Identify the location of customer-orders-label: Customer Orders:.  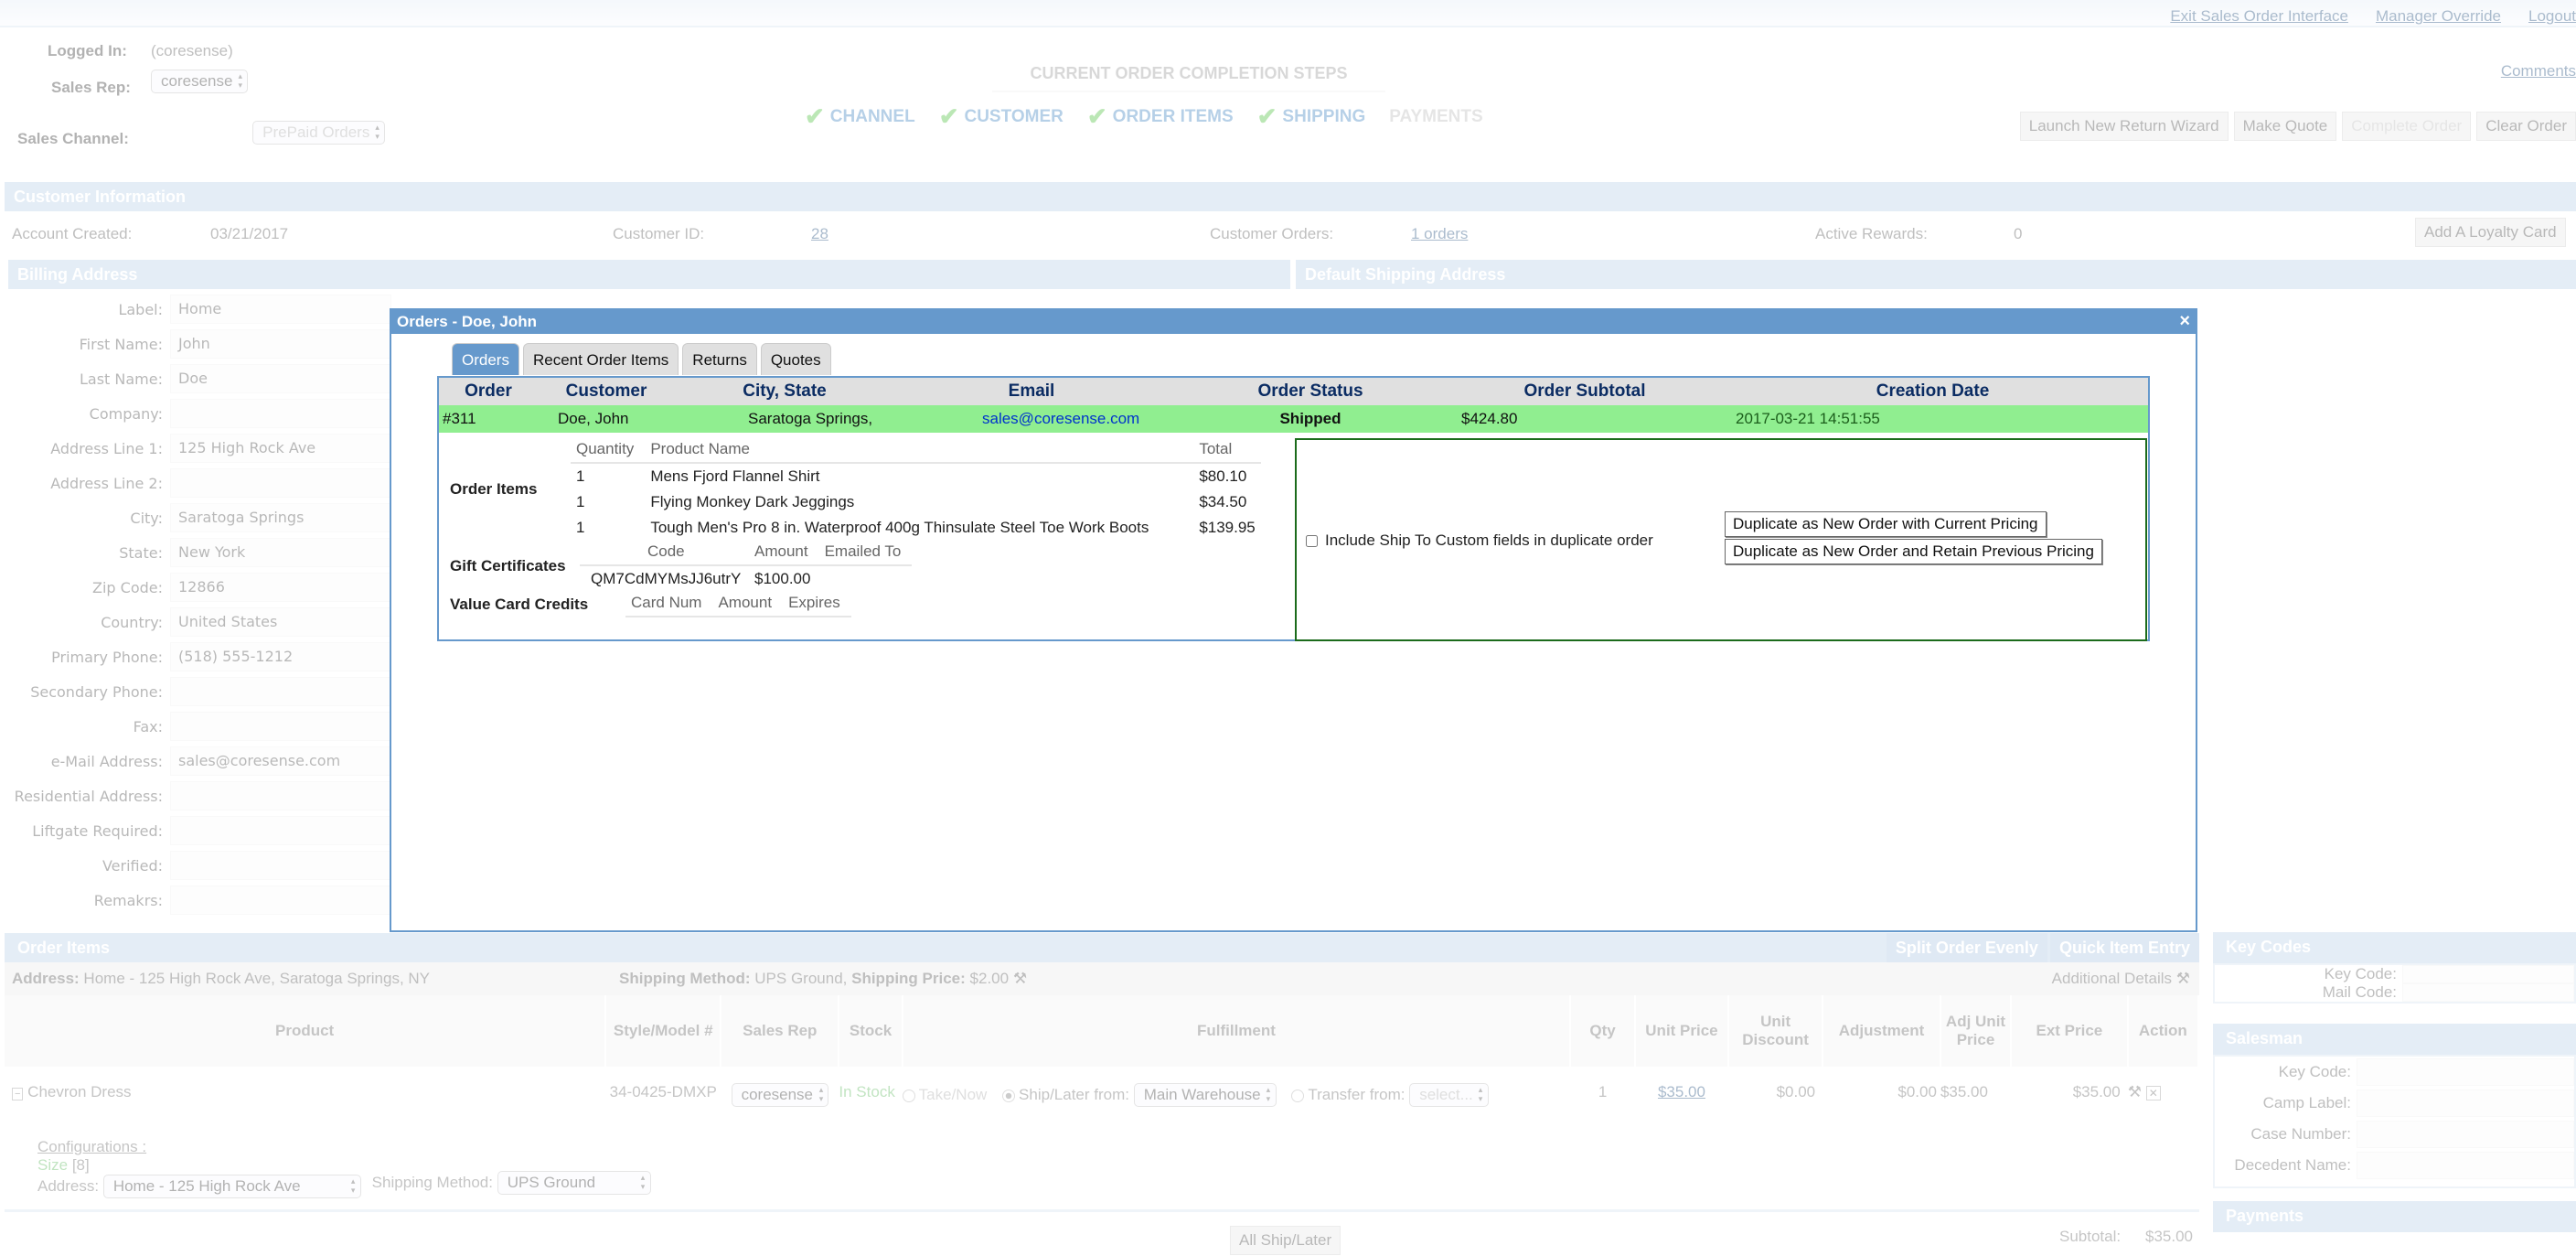
(1272, 233).